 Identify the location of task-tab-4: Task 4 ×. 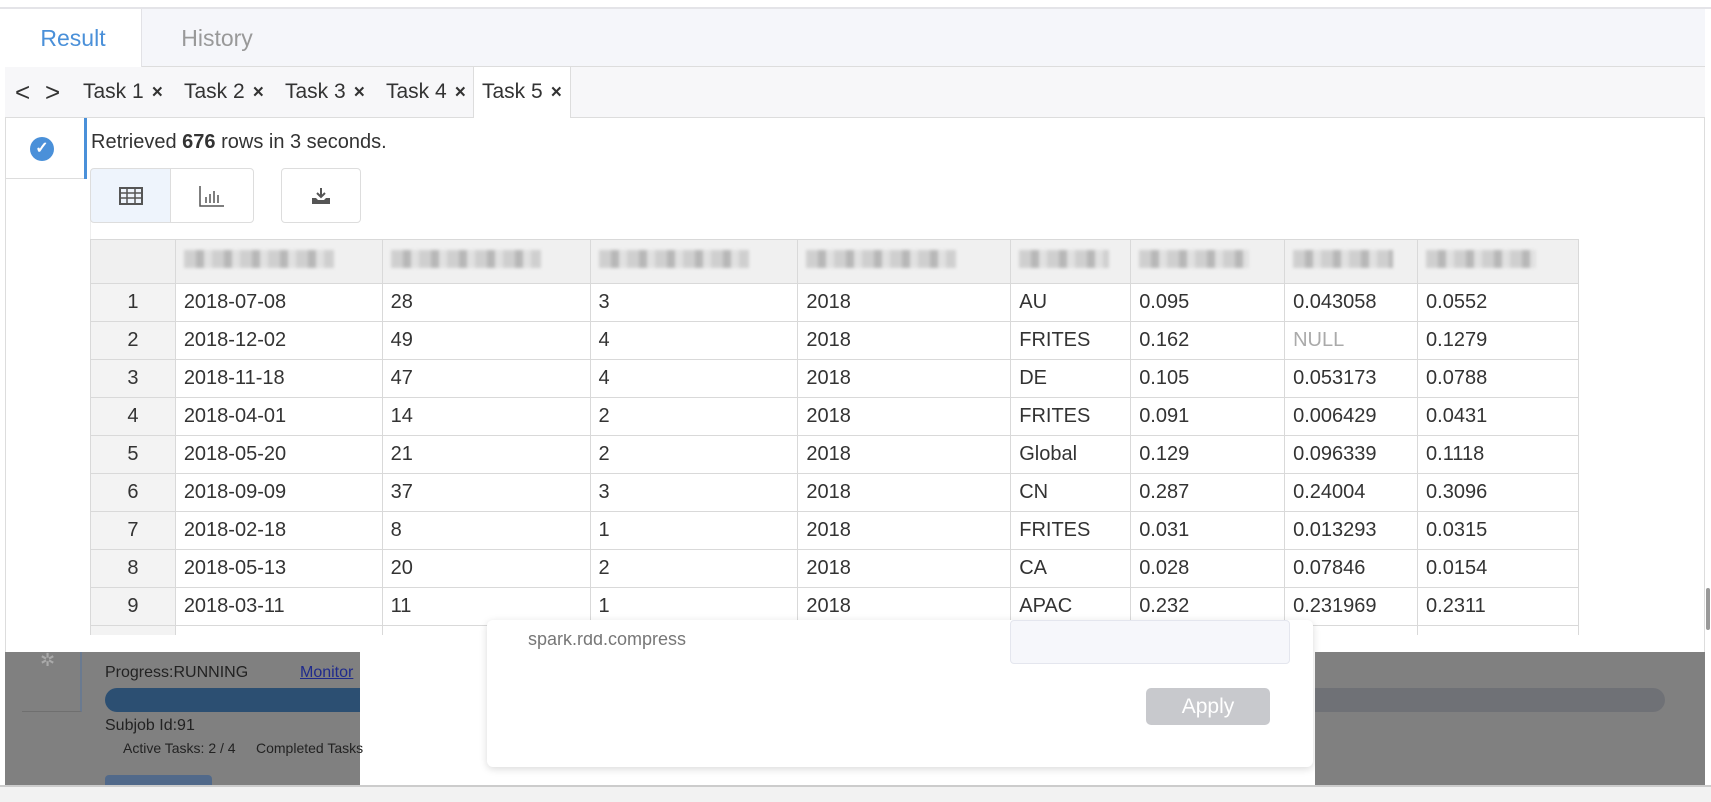
(426, 92).